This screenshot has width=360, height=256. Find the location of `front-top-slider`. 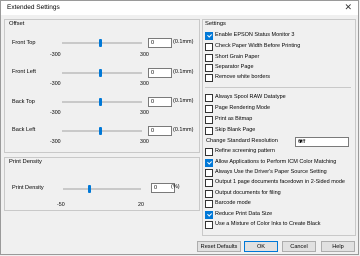

front-top-slider is located at coordinates (102, 43).